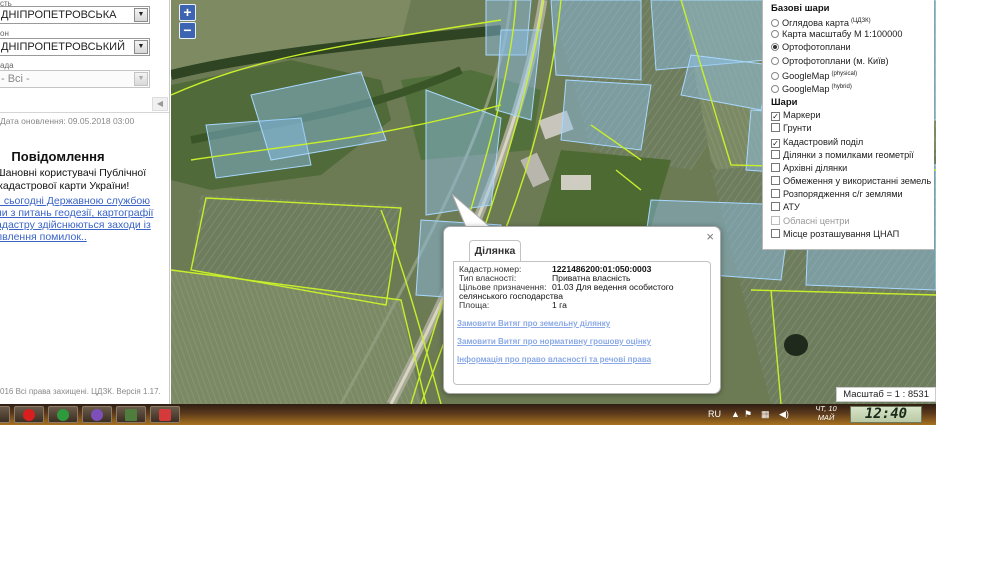 The image size is (1000, 562). I want to click on clock-date: ЧТ, 10 МАЙ, so click(826, 413).